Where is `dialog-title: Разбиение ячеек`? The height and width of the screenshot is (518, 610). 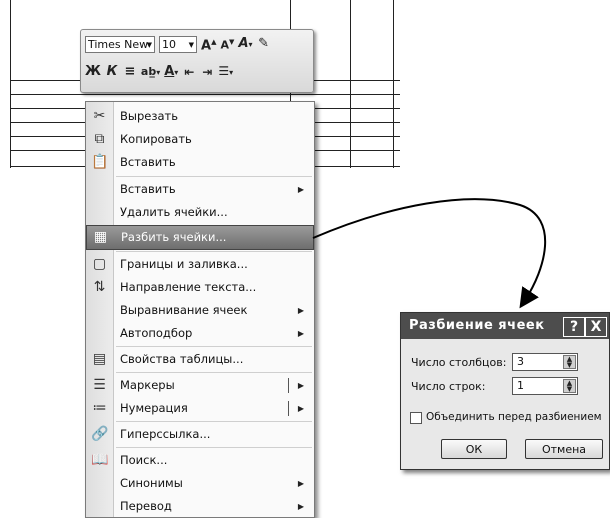
dialog-title: Разбиение ячеек is located at coordinates (477, 325).